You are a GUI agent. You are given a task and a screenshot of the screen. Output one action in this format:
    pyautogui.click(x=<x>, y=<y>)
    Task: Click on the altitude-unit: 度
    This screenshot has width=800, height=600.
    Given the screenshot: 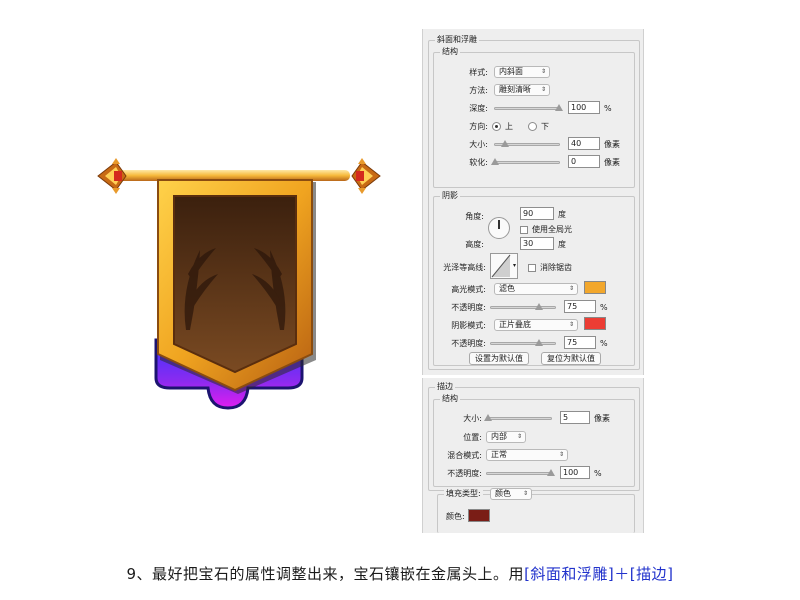 What is the action you would take?
    pyautogui.click(x=562, y=244)
    